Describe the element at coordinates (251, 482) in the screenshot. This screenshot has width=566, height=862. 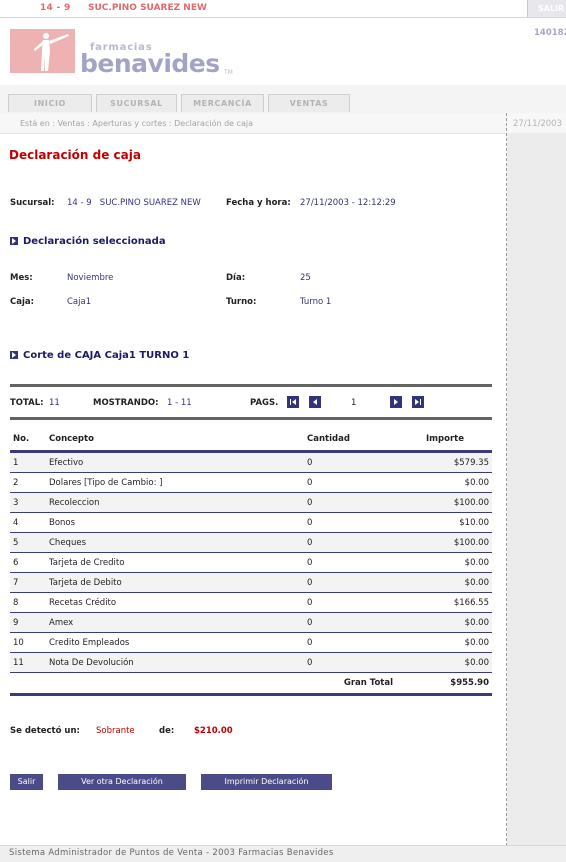
I see `table-row: 2 Dolares [Tipo de Cambio: ] 0 $0.00` at that location.